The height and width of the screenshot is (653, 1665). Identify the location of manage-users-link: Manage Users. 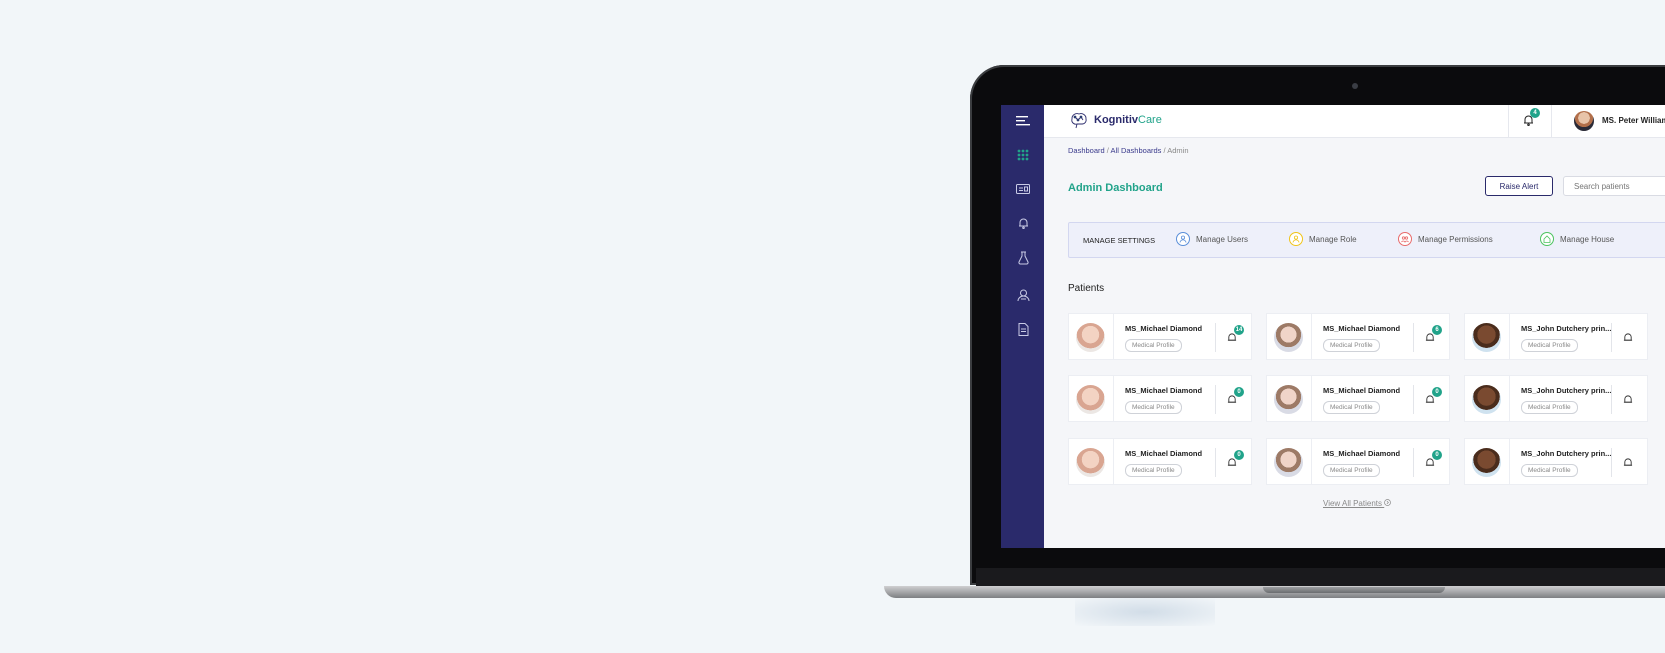
(1212, 239).